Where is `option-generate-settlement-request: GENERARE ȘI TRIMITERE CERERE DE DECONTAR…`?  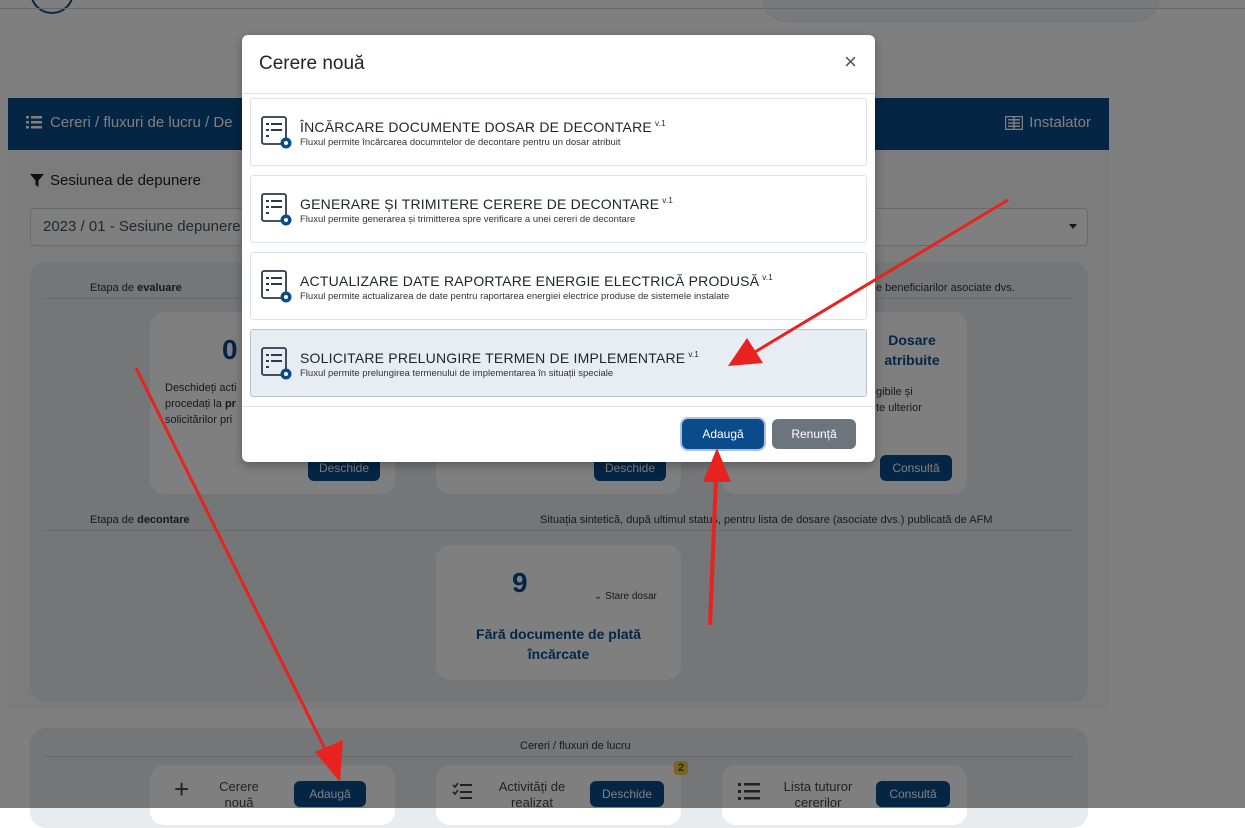
option-generate-settlement-request: GENERARE ȘI TRIMITERE CERERE DE DECONTAR… is located at coordinates (558, 209).